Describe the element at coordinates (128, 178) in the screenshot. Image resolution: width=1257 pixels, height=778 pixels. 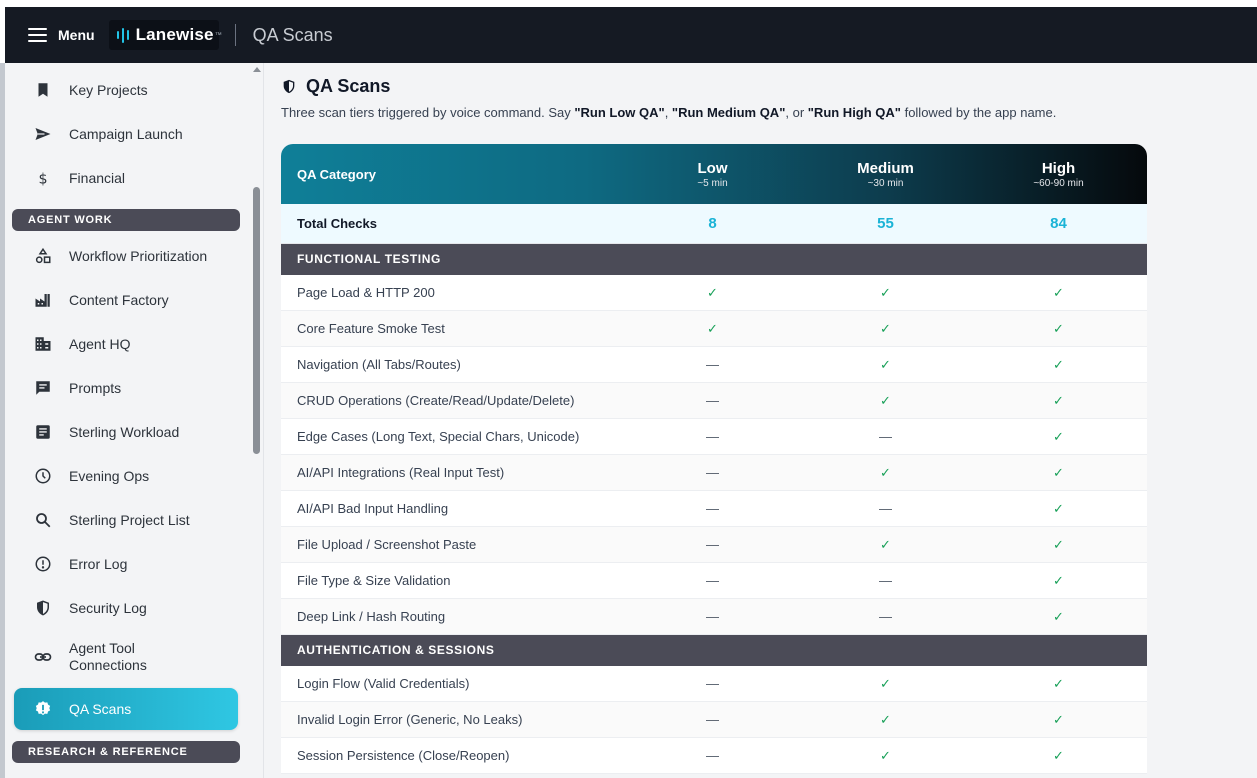
I see `sidebar-item-financial: $ Financial` at that location.